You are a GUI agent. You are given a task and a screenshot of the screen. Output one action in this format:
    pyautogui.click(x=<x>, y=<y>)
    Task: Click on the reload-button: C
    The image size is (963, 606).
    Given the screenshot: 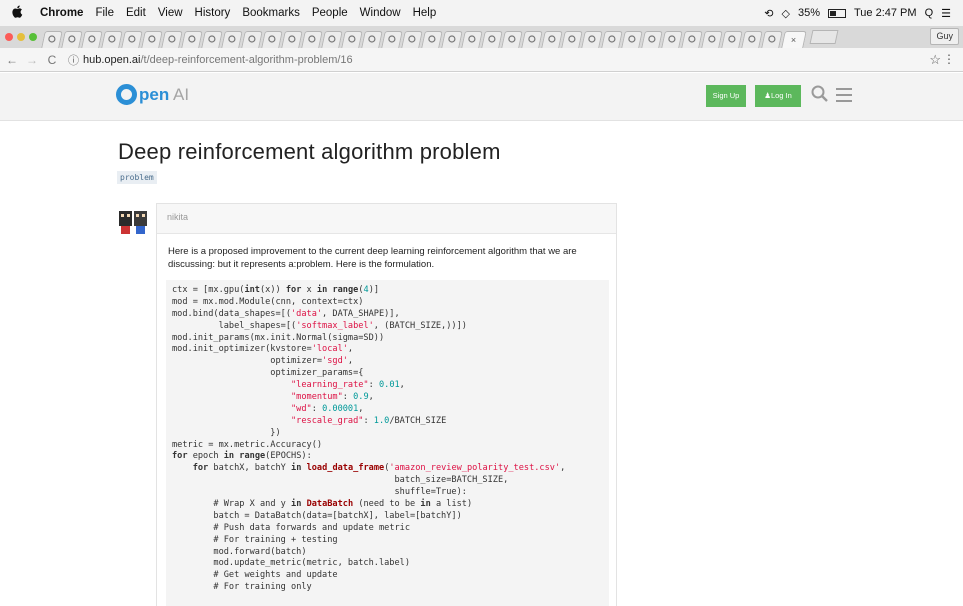 What is the action you would take?
    pyautogui.click(x=52, y=60)
    